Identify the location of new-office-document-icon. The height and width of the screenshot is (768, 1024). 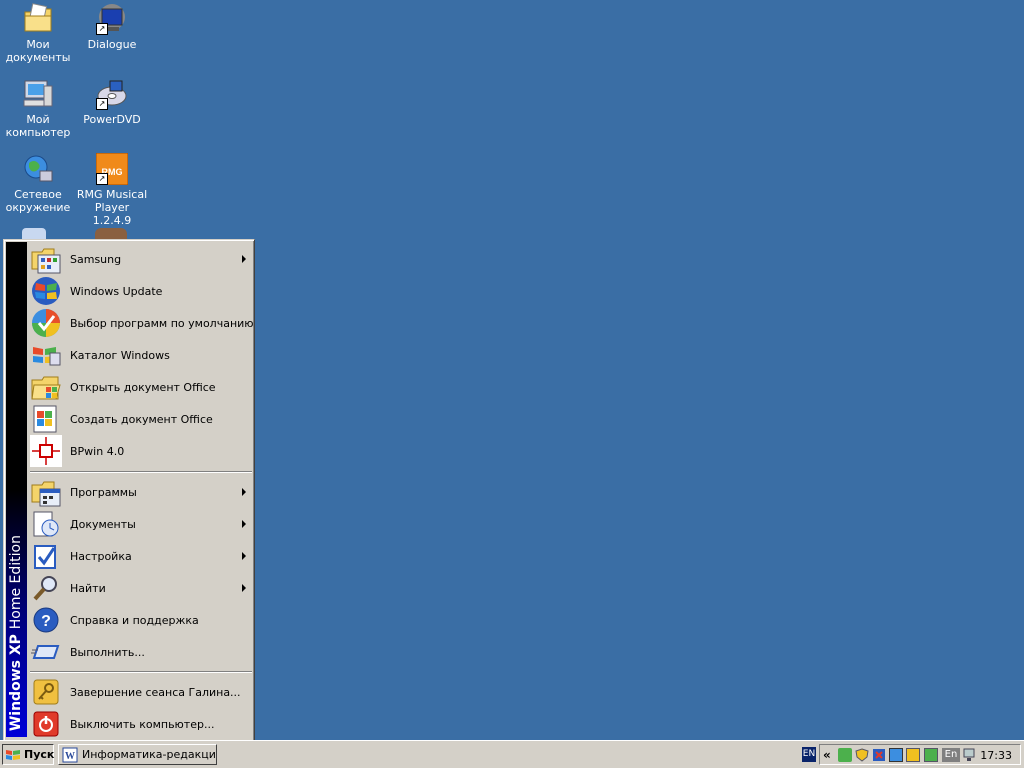
(46, 419).